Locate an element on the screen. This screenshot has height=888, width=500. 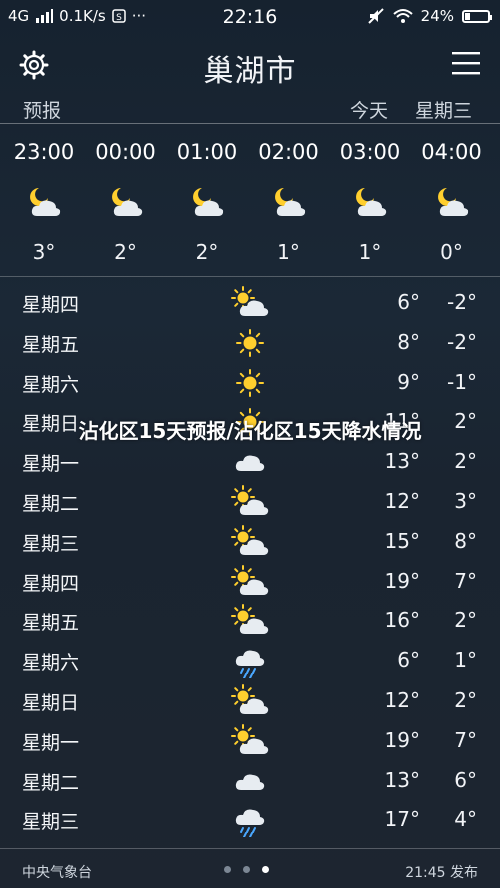
daily-row: 星期二 13° 6° is located at coordinates (250, 780).